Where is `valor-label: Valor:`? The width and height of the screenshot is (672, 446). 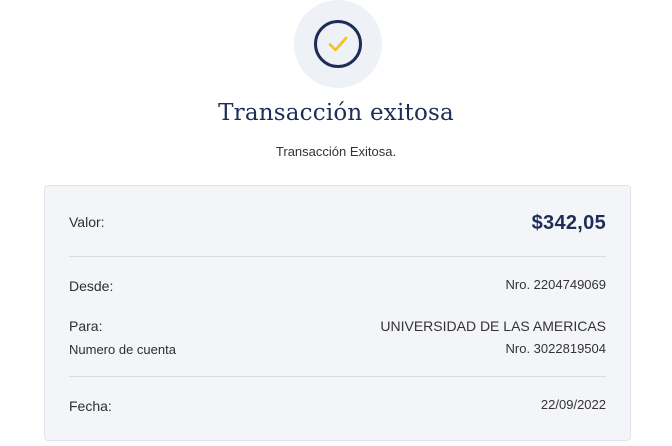
valor-label: Valor: is located at coordinates (87, 222).